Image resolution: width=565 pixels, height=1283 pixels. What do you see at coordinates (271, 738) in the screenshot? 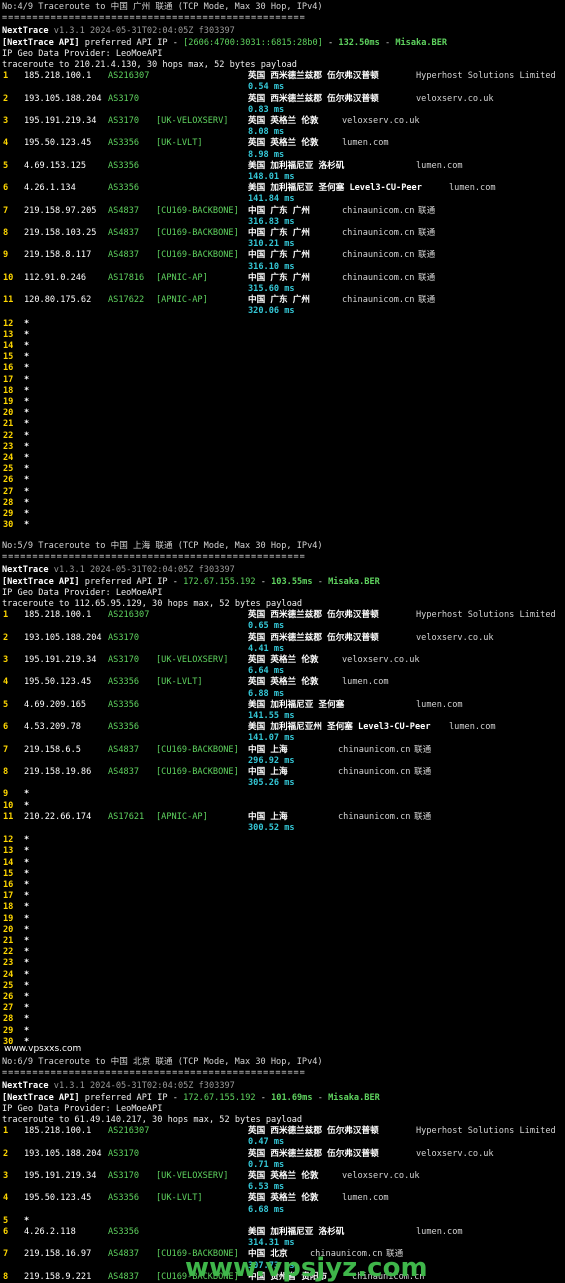
I see `hop-rtt: 141.07 ms` at bounding box center [271, 738].